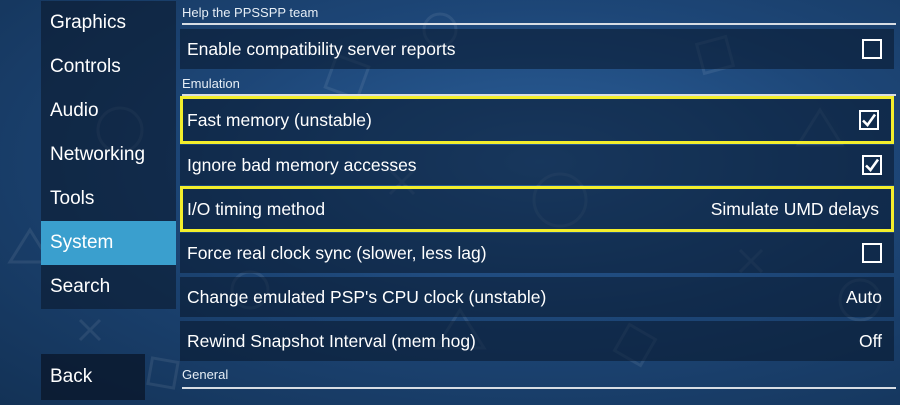  Describe the element at coordinates (108, 67) in the screenshot. I see `sidebar-item-controls: Controls` at that location.